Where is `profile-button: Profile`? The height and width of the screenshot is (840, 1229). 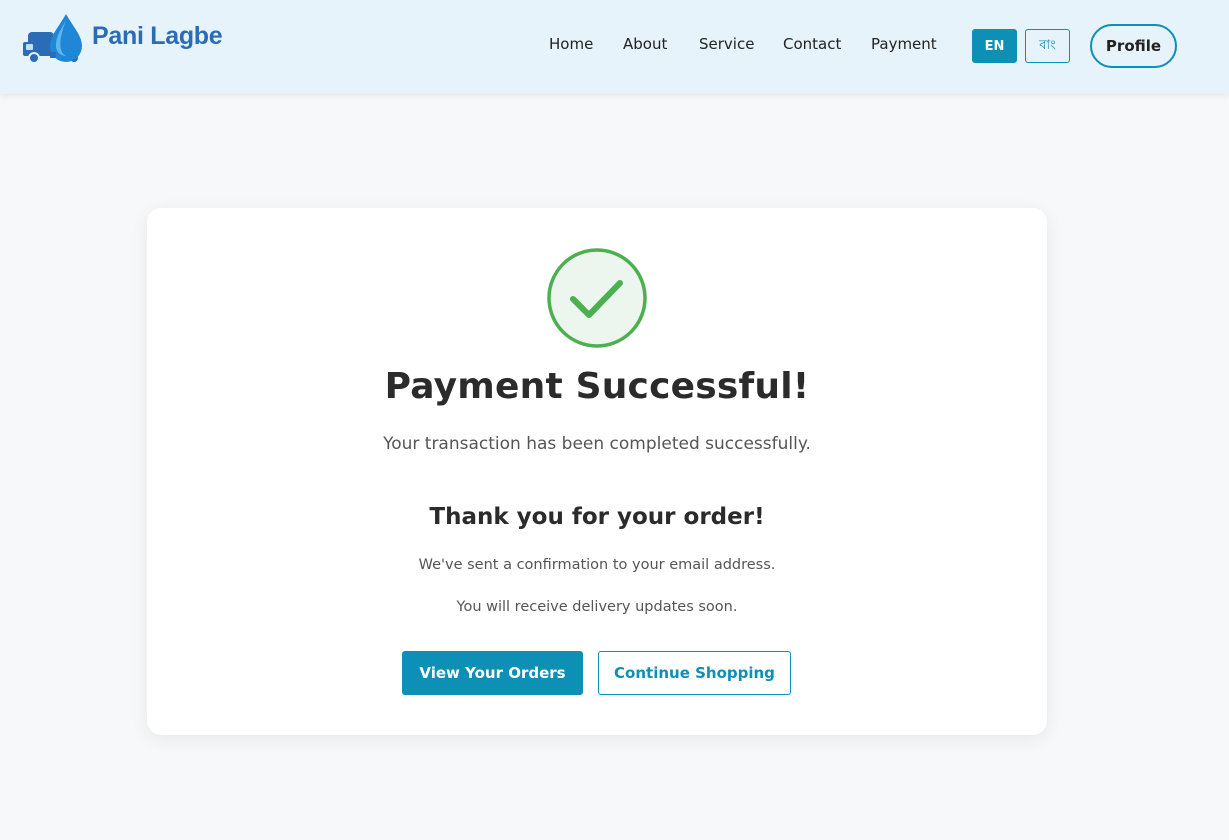
profile-button: Profile is located at coordinates (1133, 46).